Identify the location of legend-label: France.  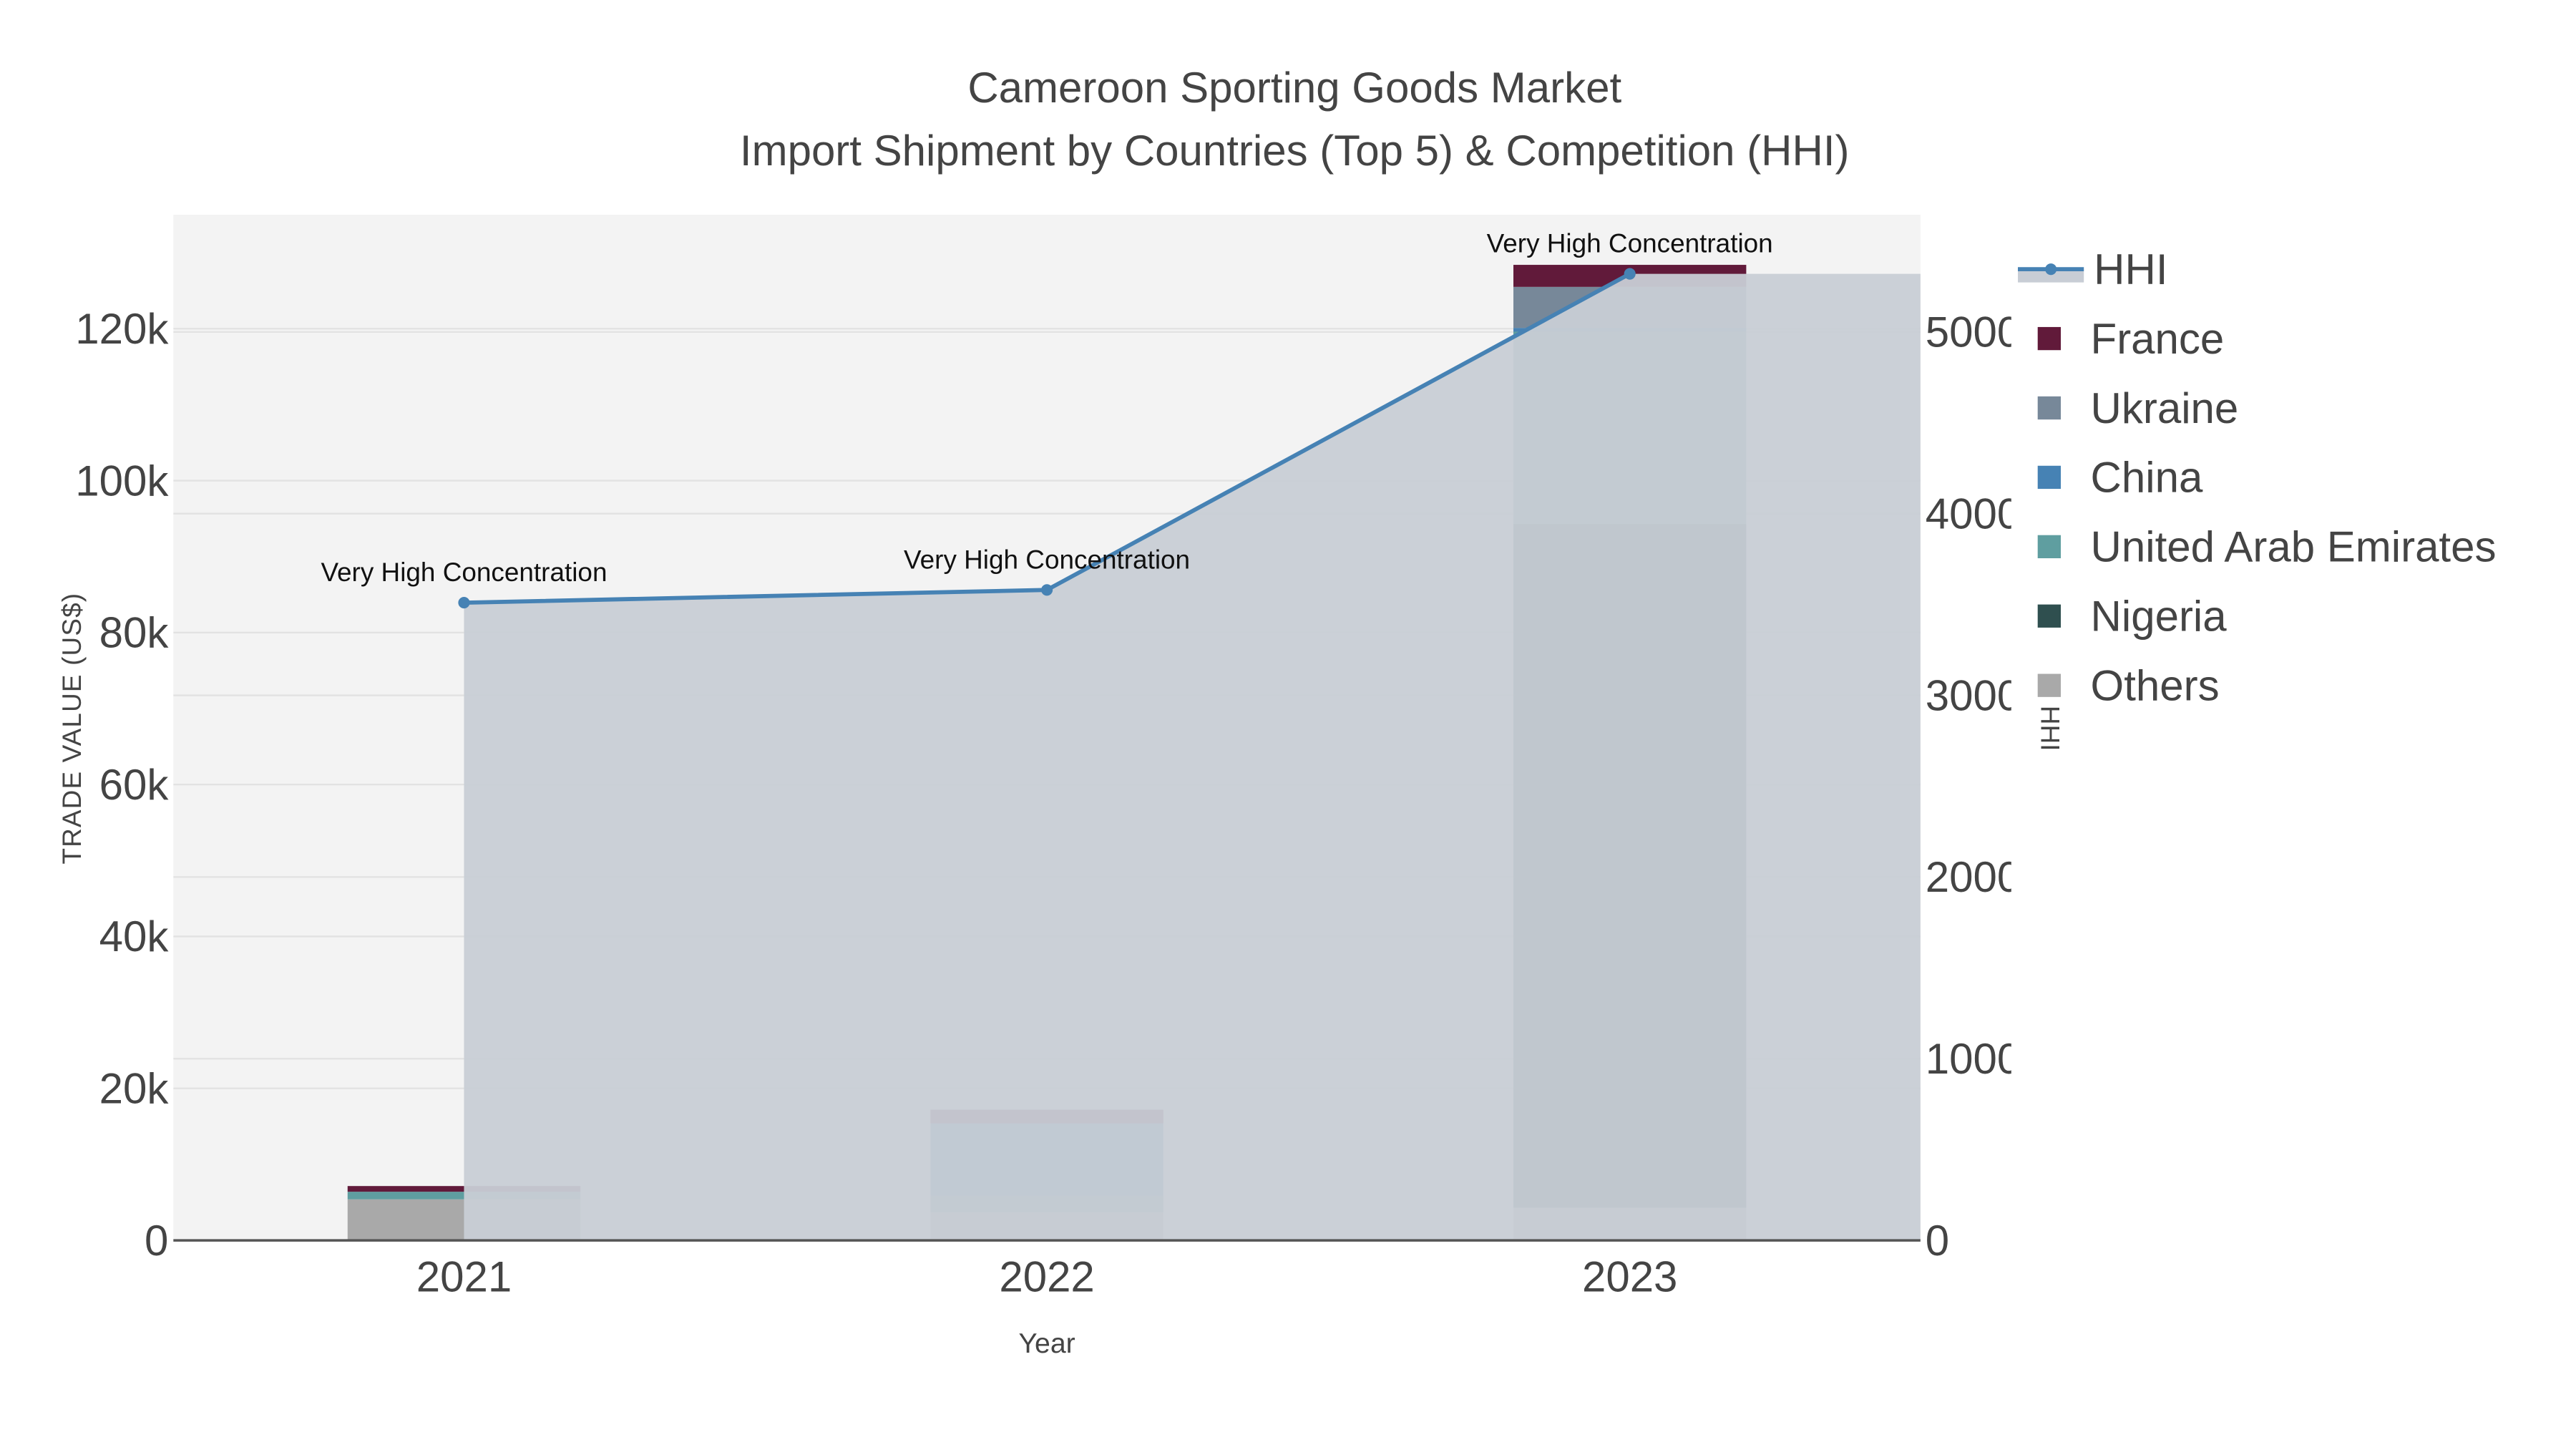
(2157, 338).